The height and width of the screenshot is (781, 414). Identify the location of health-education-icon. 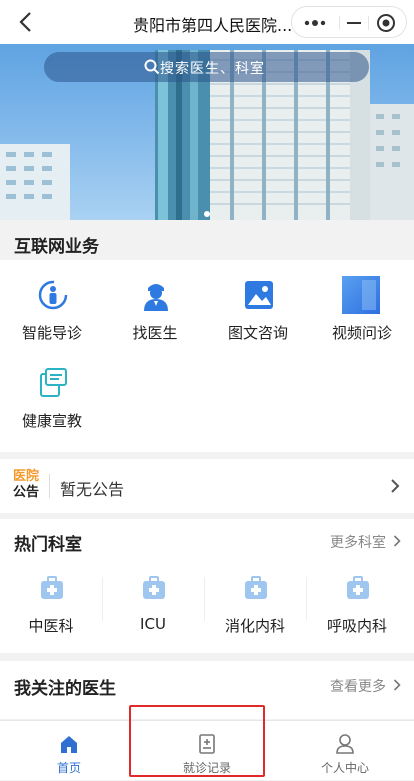
(53, 382).